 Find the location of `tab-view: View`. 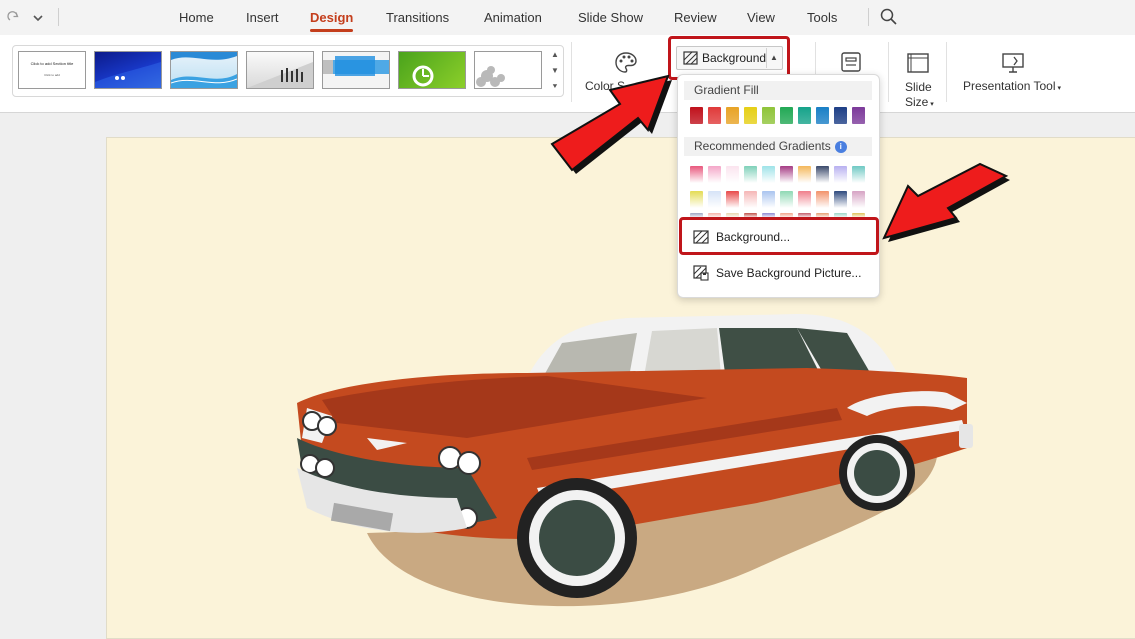

tab-view: View is located at coordinates (761, 17).